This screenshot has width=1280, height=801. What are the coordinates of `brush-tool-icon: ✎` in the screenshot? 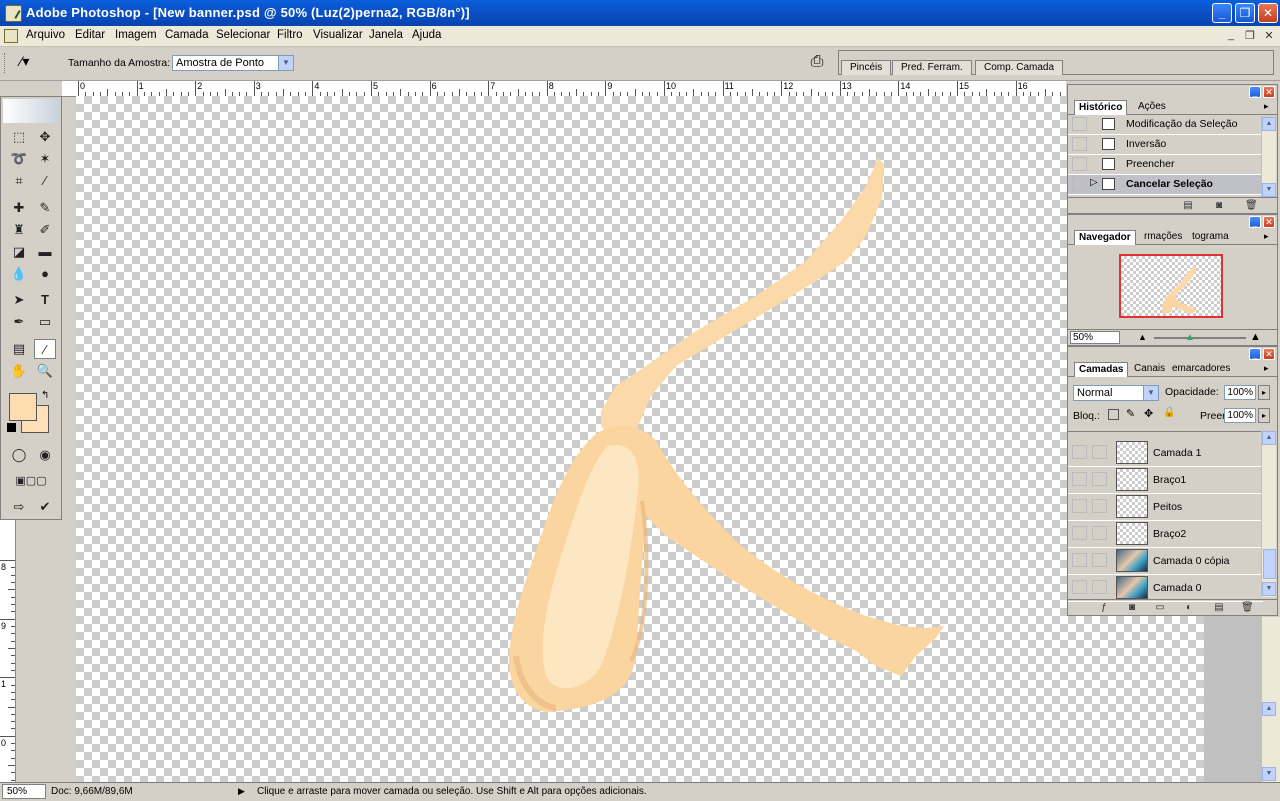 It's located at (45, 208).